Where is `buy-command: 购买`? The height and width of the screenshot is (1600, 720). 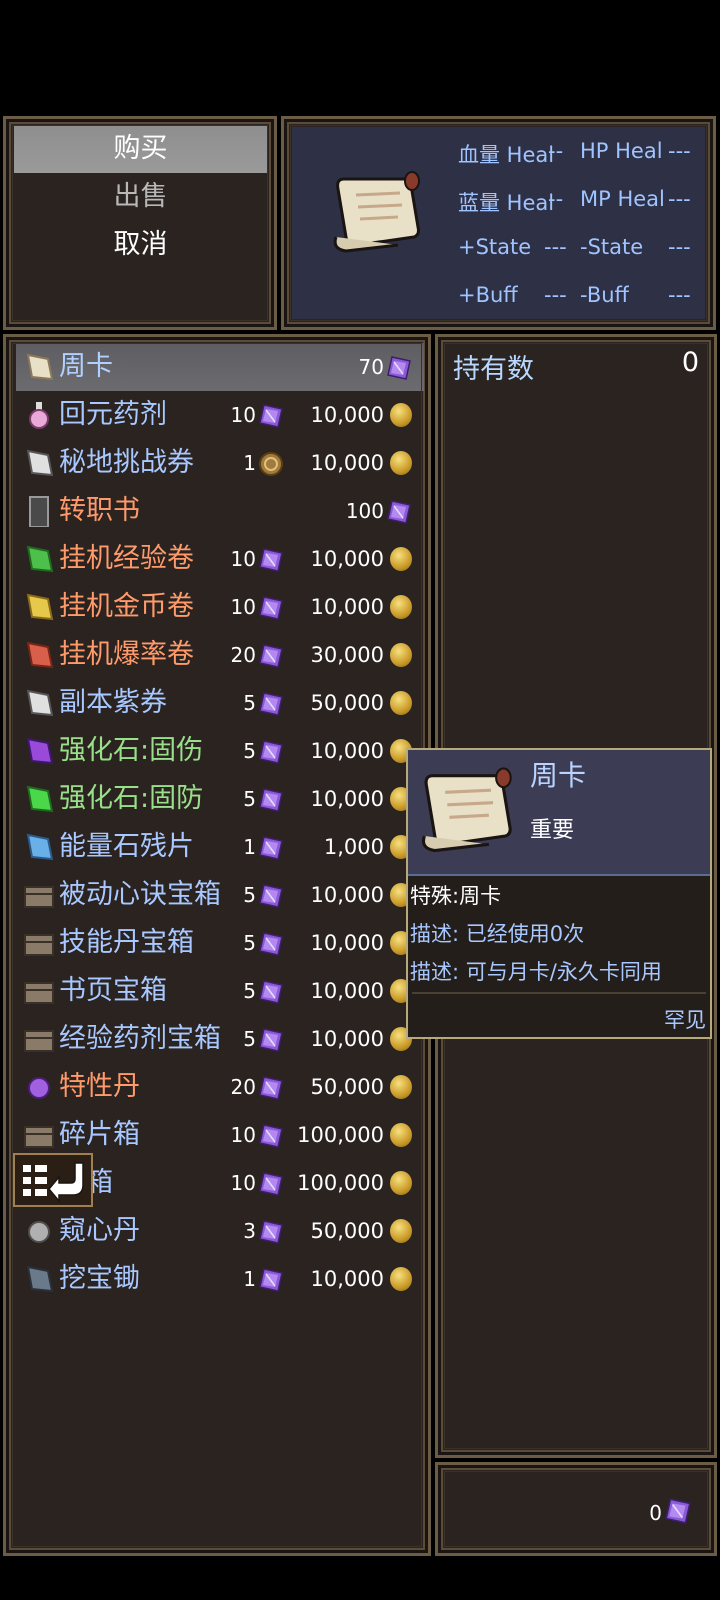 buy-command: 购买 is located at coordinates (140, 149).